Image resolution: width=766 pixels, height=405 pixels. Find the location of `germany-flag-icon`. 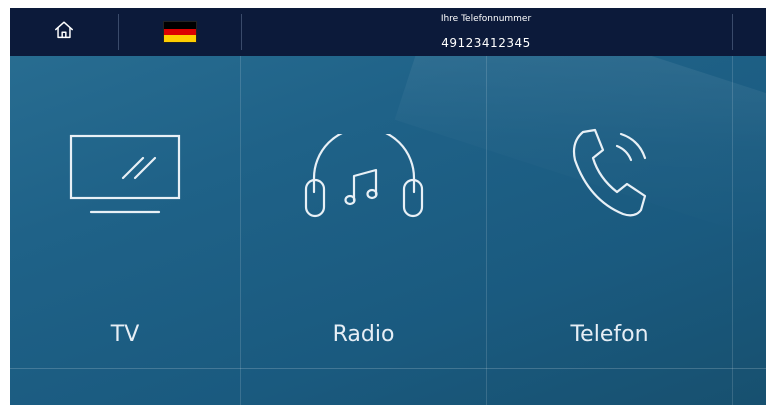

germany-flag-icon is located at coordinates (180, 32).